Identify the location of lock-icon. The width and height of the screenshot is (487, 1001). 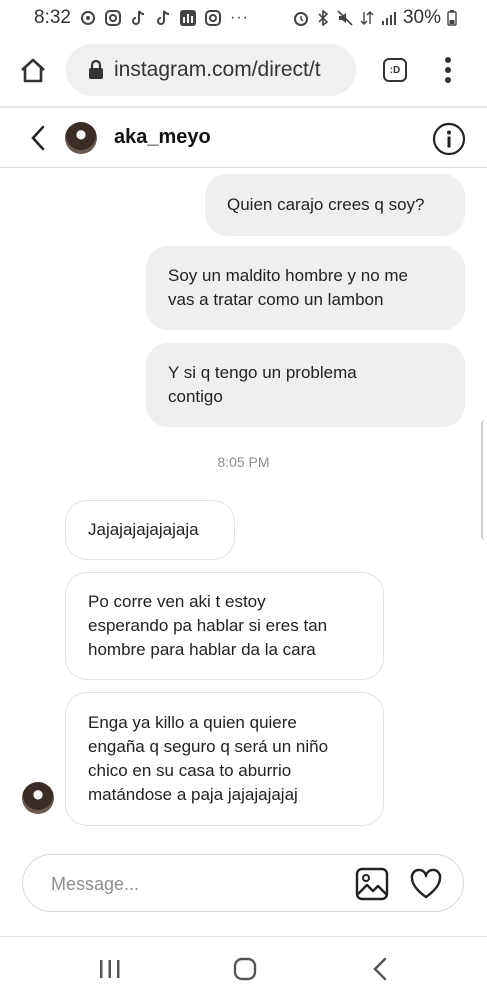
(96, 69).